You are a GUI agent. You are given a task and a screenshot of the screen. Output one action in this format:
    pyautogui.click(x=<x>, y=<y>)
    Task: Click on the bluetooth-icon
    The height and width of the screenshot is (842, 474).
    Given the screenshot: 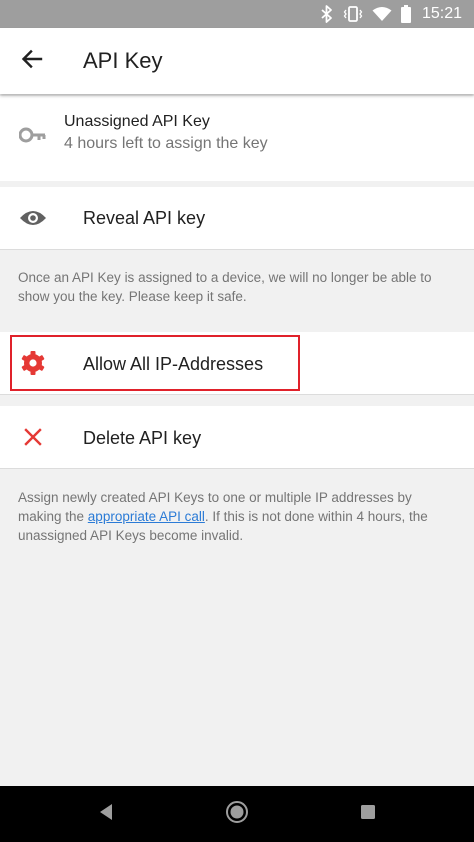 What is the action you would take?
    pyautogui.click(x=327, y=14)
    